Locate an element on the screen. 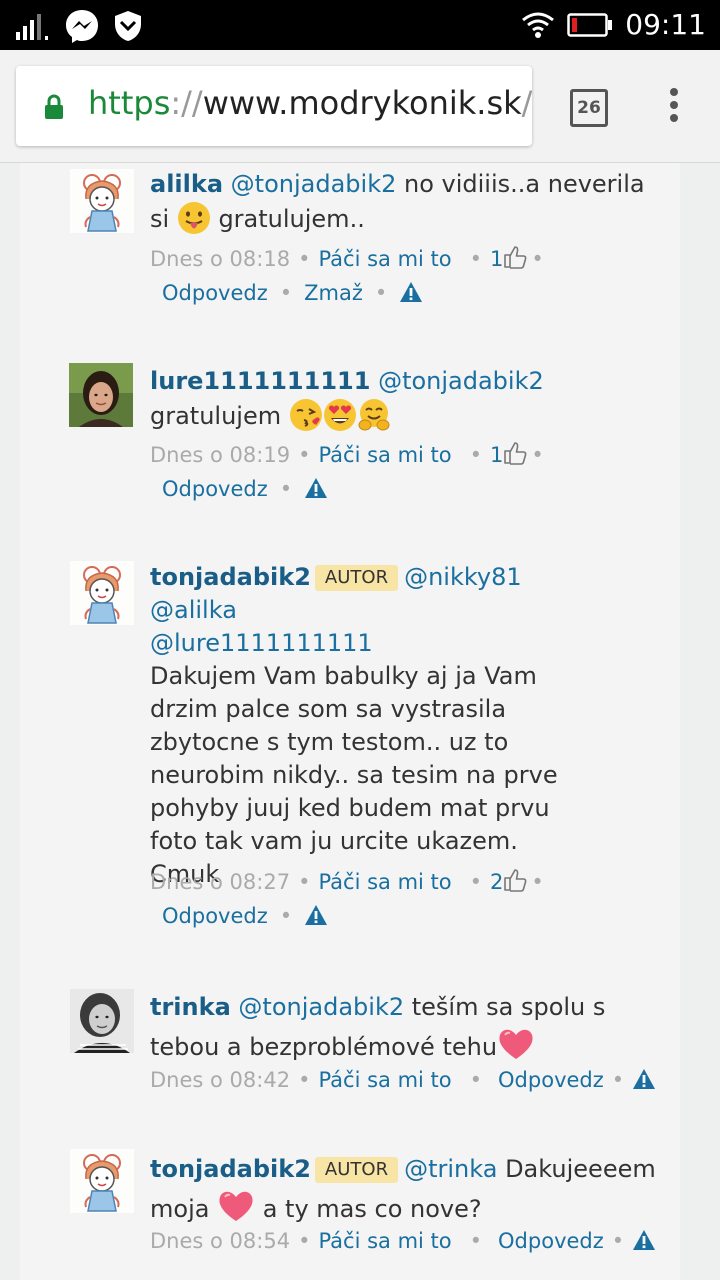 Image resolution: width=720 pixels, height=1280 pixels. battery-icon is located at coordinates (590, 24).